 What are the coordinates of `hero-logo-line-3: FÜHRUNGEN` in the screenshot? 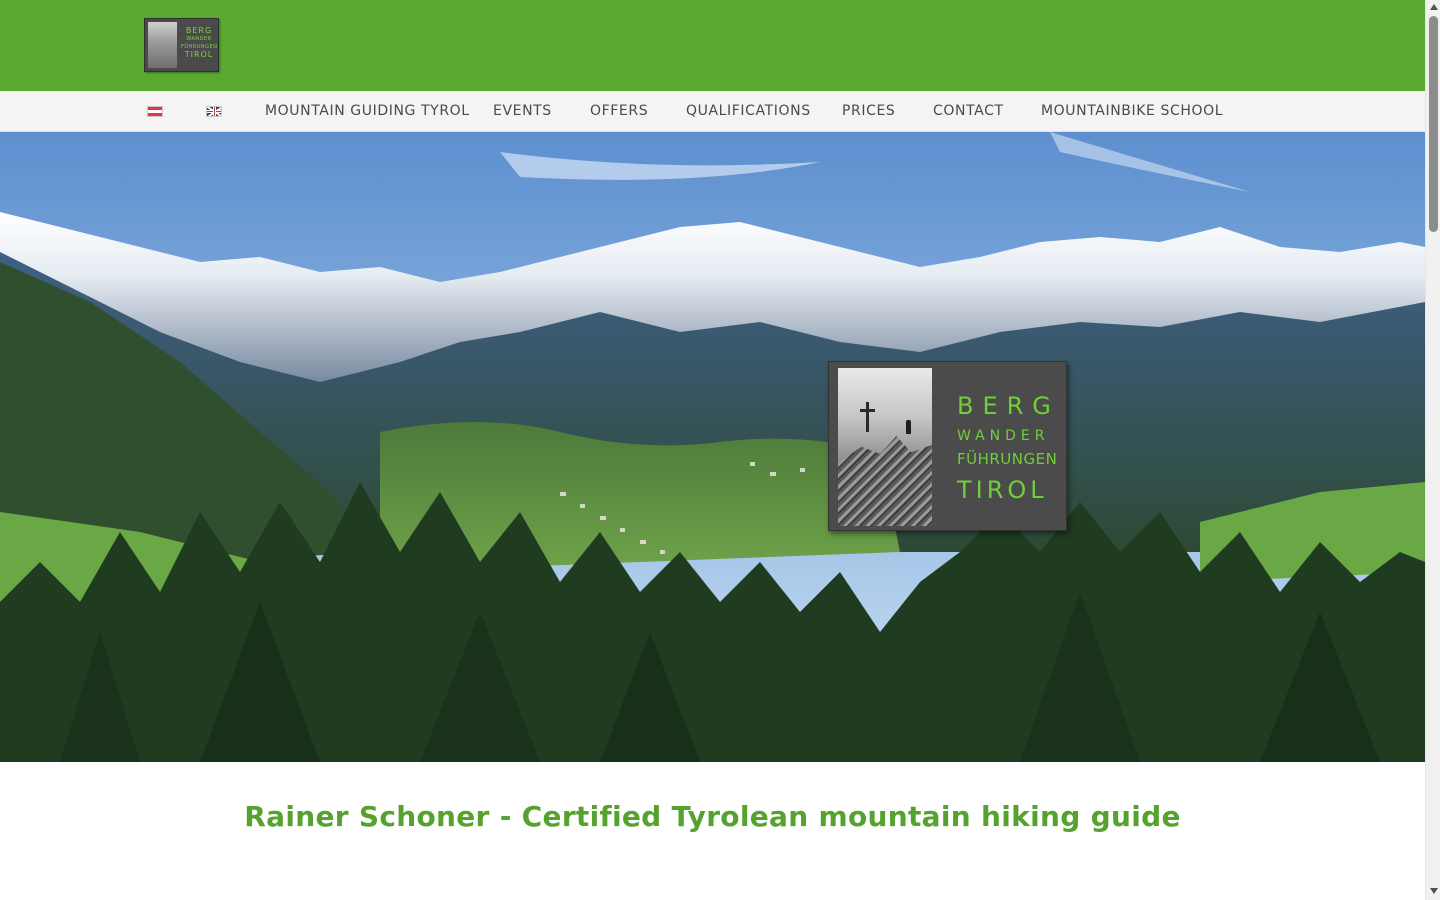 It's located at (1007, 459).